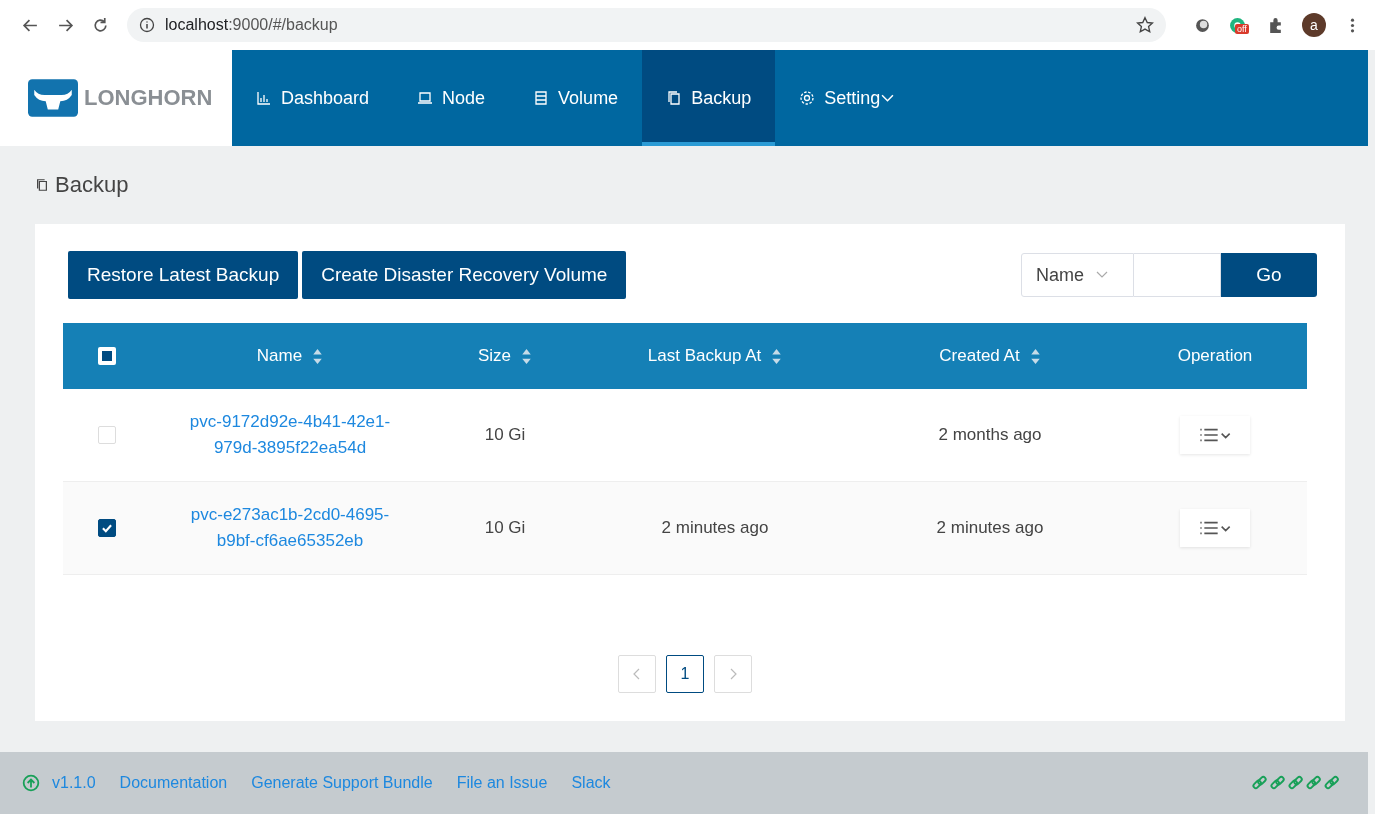 The width and height of the screenshot is (1375, 814). Describe the element at coordinates (704, 356) in the screenshot. I see `column-header: Last Backup At` at that location.